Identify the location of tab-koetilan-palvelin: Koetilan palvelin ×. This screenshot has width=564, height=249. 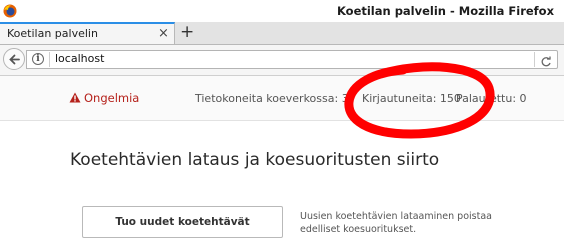
(87, 33).